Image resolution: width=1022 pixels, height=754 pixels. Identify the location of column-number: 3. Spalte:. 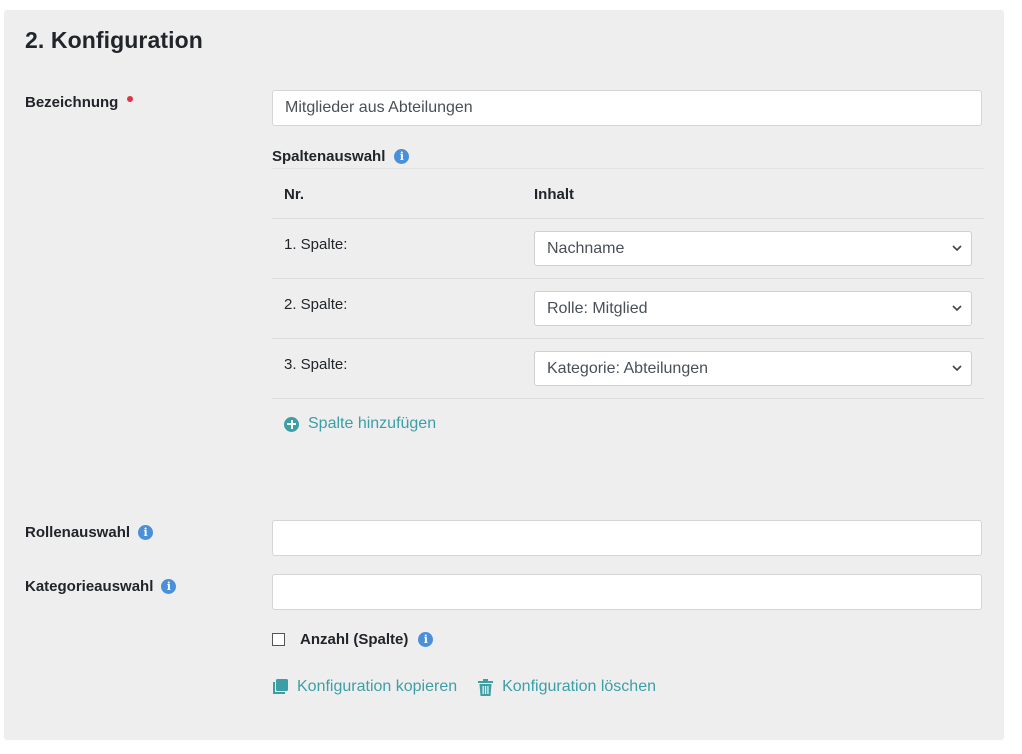
(316, 364).